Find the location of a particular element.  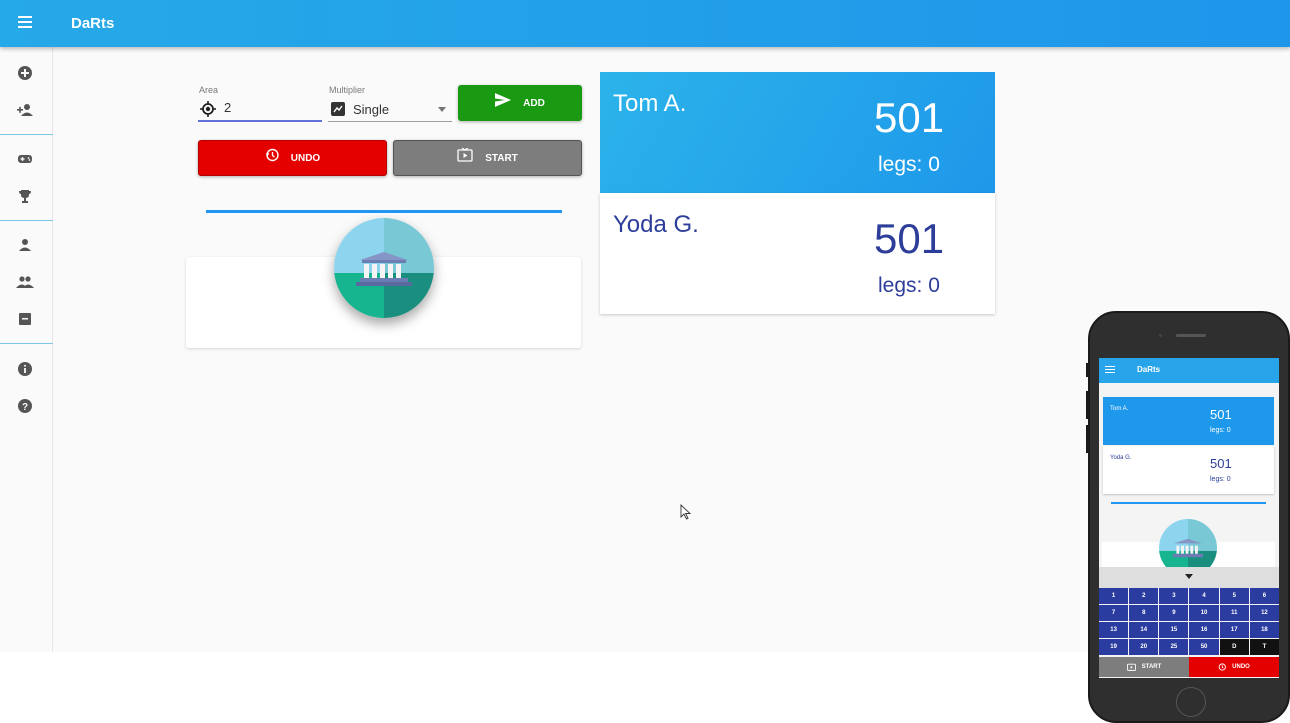

person-icon is located at coordinates (25, 245).